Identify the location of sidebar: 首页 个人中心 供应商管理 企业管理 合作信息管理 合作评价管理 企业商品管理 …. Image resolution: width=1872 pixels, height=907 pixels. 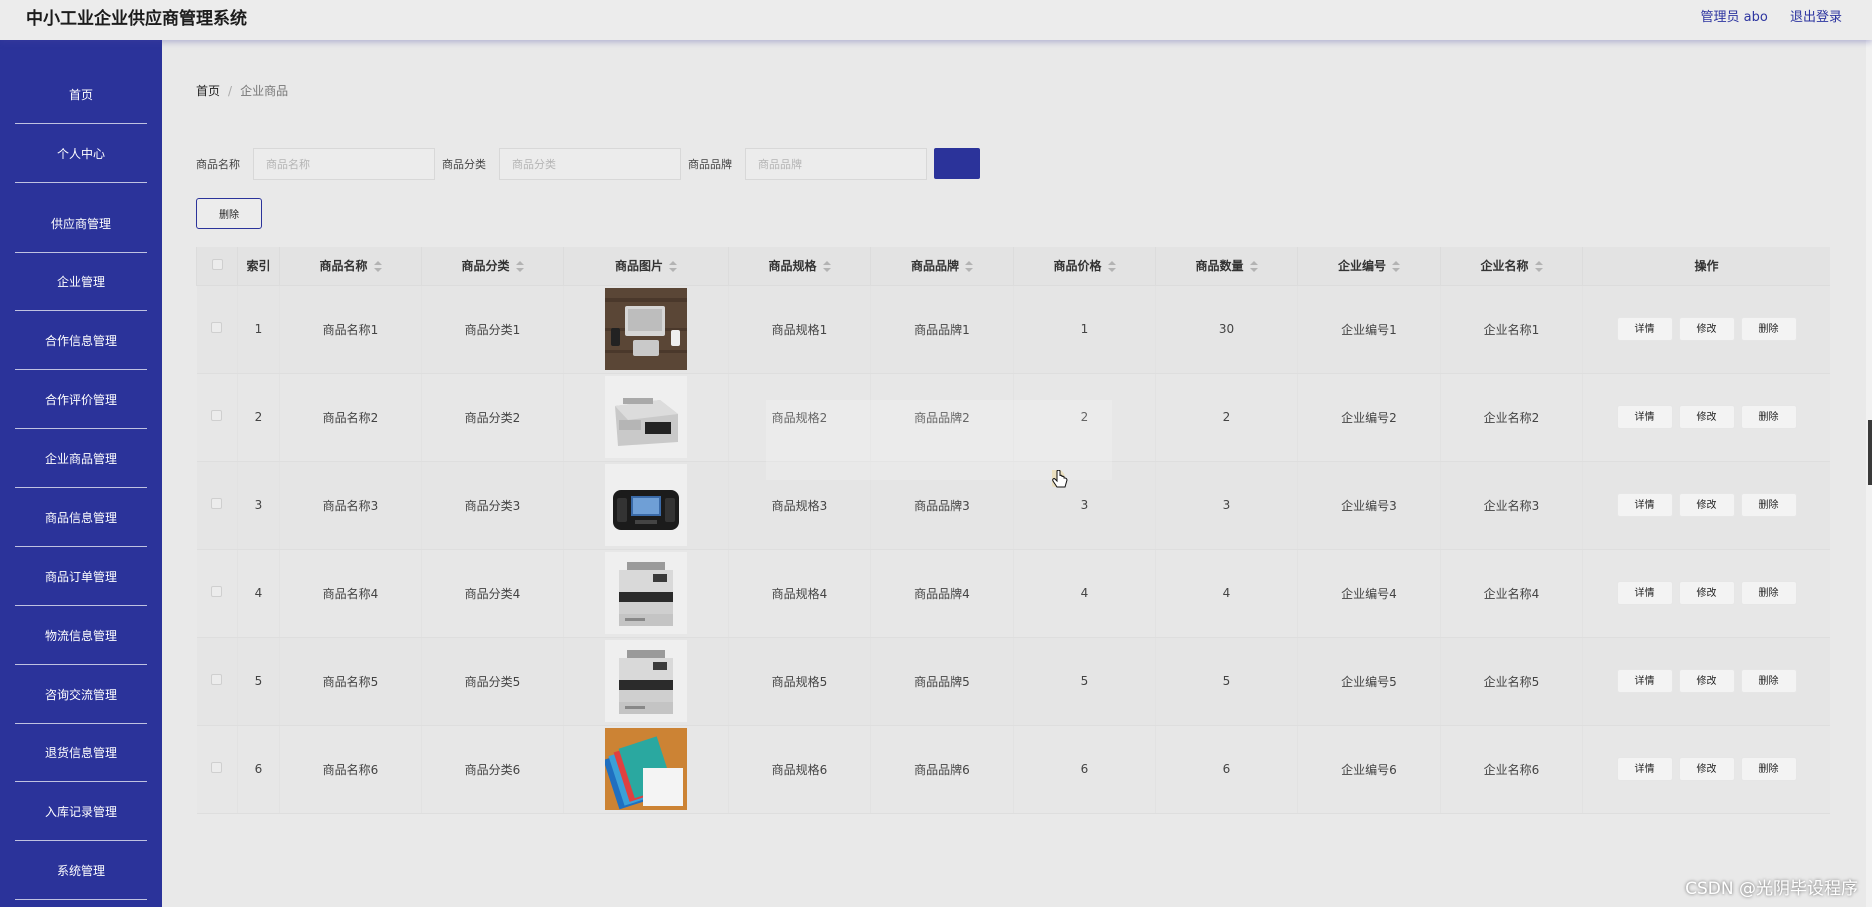
(81, 473).